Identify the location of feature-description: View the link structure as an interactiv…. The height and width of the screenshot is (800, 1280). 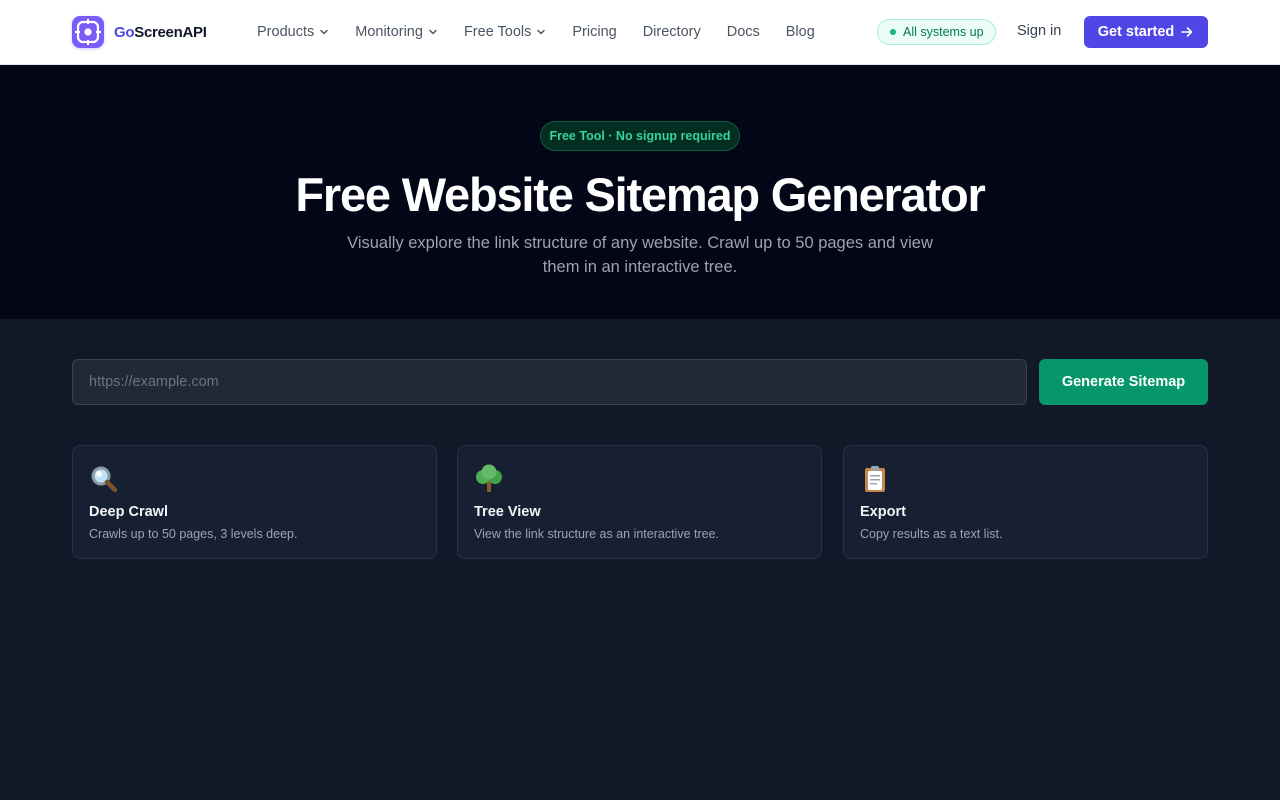
(597, 534).